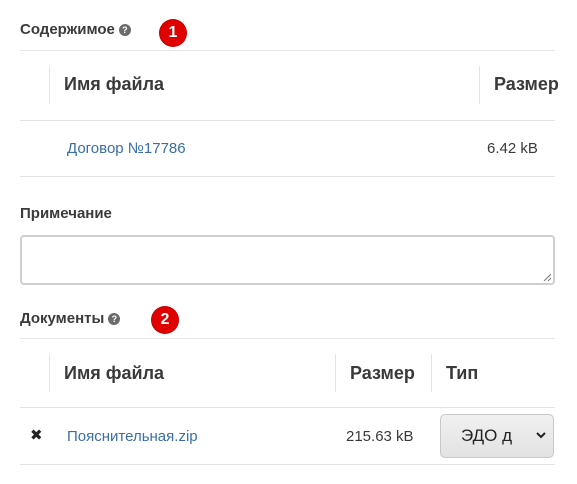 This screenshot has width=577, height=484. What do you see at coordinates (36, 435) in the screenshot?
I see `close-icon: ✖` at bounding box center [36, 435].